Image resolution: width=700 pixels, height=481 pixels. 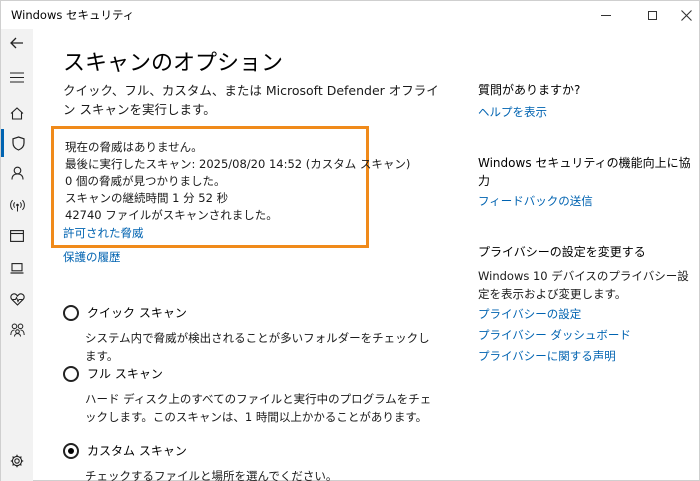 What do you see at coordinates (535, 201) in the screenshot?
I see `feedback-link: フィードバックの送信` at bounding box center [535, 201].